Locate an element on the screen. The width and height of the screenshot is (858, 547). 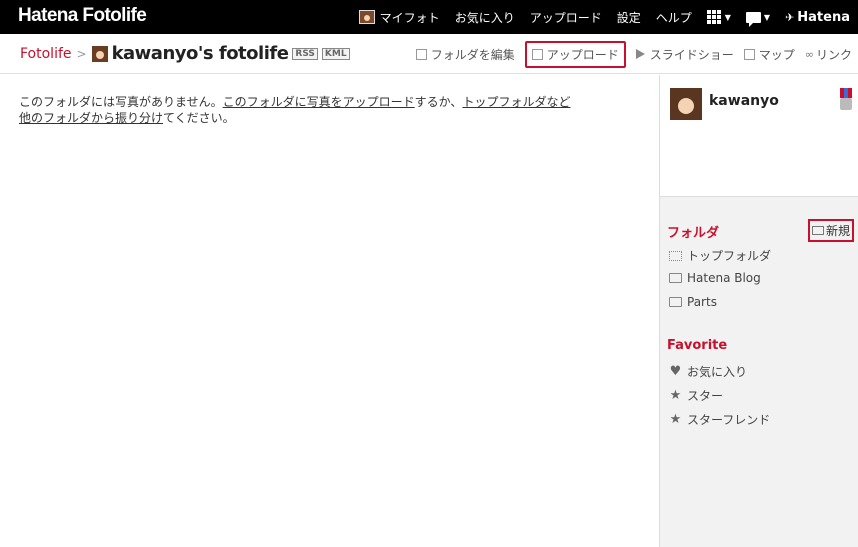
hatena-mark-icon: ✈ is located at coordinates (790, 17).